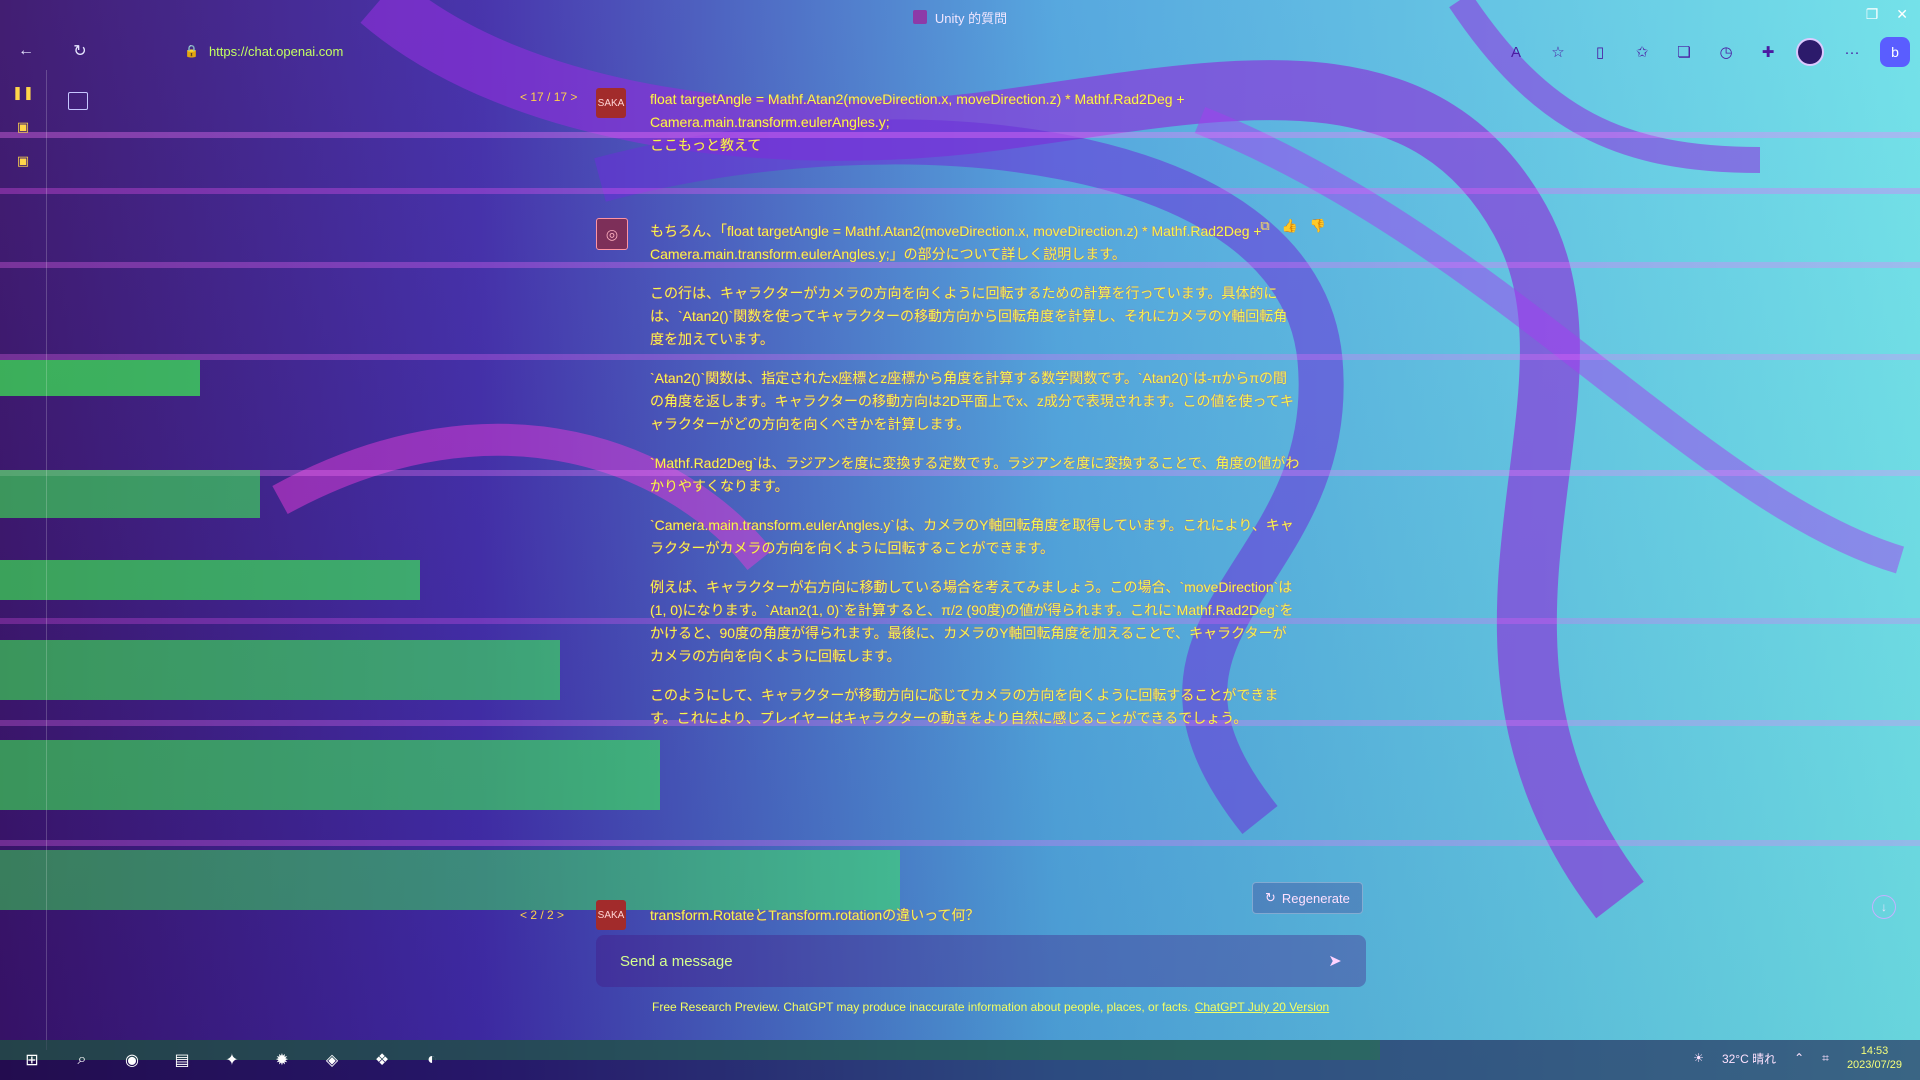 The height and width of the screenshot is (1080, 1920). Describe the element at coordinates (1698, 1058) in the screenshot. I see `weather-icon: ☀` at that location.